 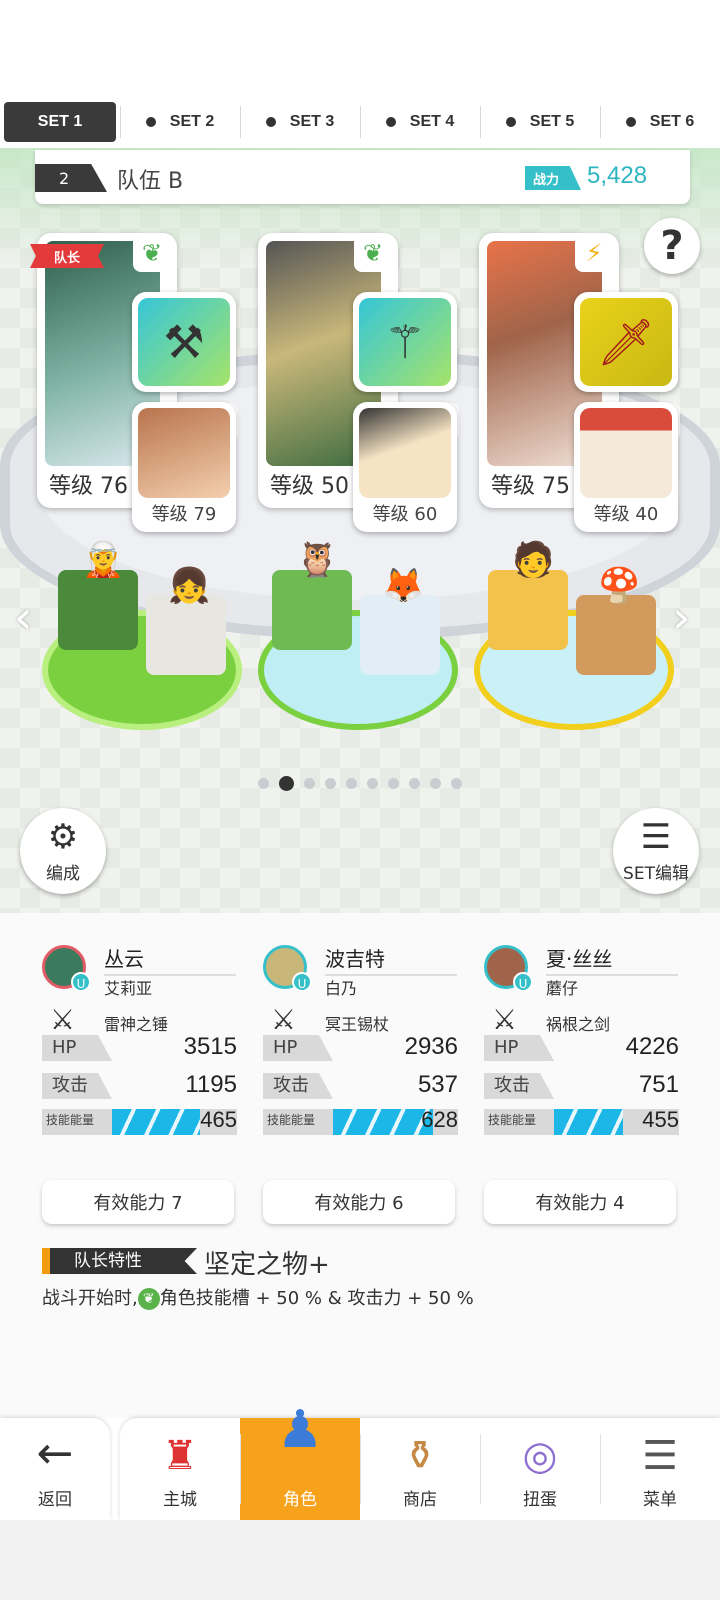 I want to click on hammer-icon: ⚒, so click(x=184, y=342).